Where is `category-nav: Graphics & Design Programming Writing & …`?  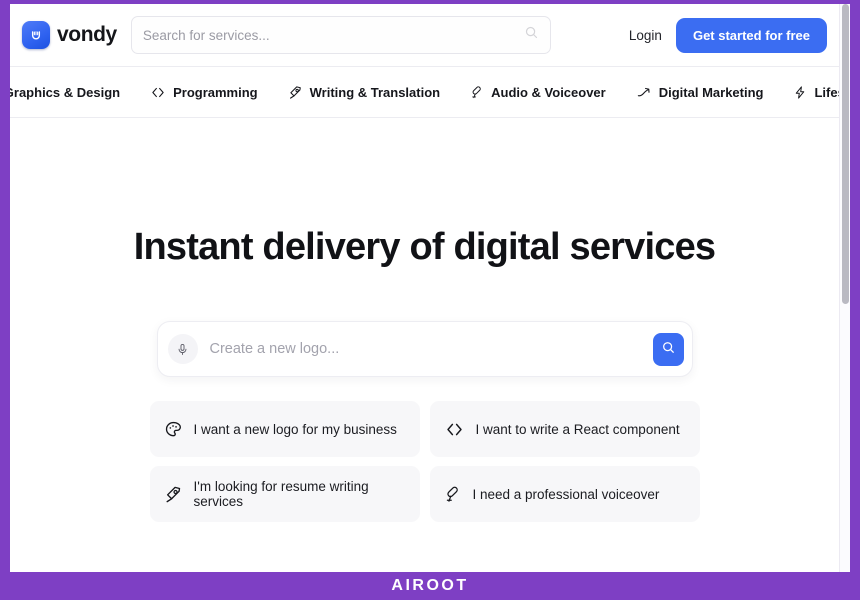
category-nav: Graphics & Design Programming Writing & … is located at coordinates (430, 92).